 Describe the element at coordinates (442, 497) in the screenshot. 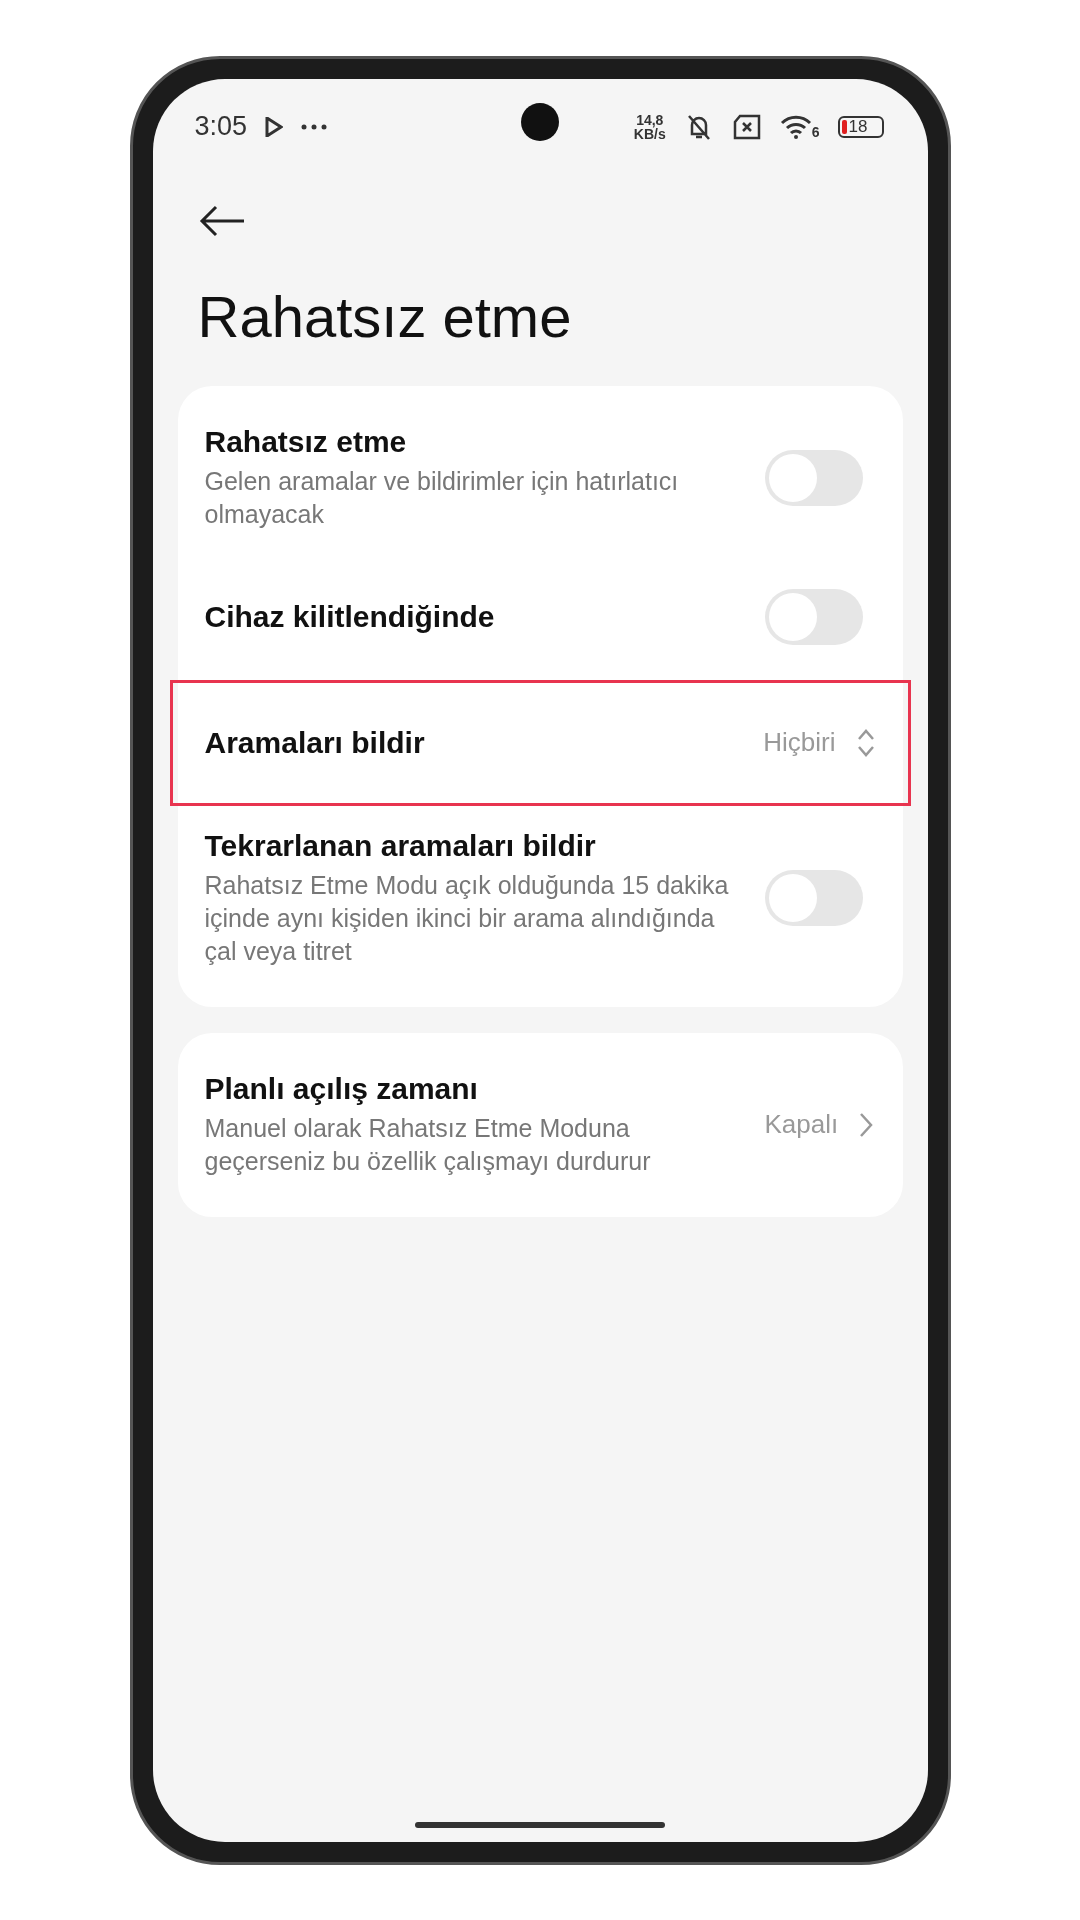

I see `setting-description: Gelen aramalar ve bildirimler için hatırlatıcı olmayacak` at that location.